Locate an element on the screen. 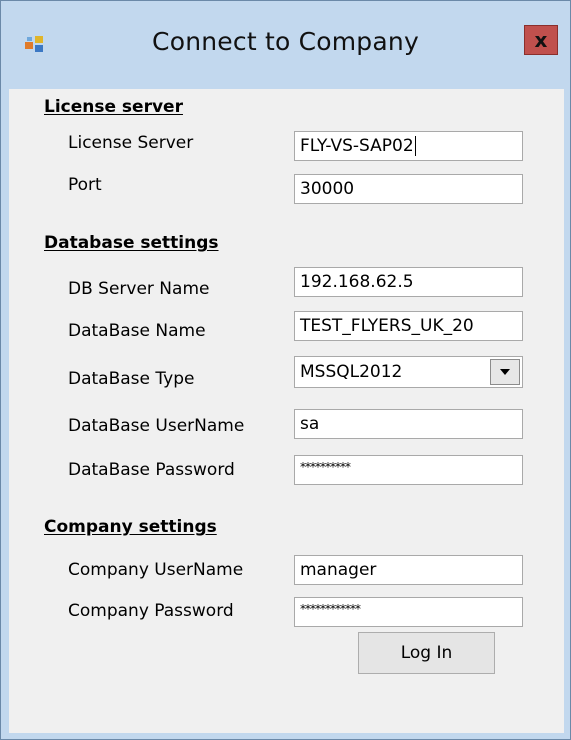 This screenshot has height=740, width=571. db-username-input: sa is located at coordinates (408, 424).